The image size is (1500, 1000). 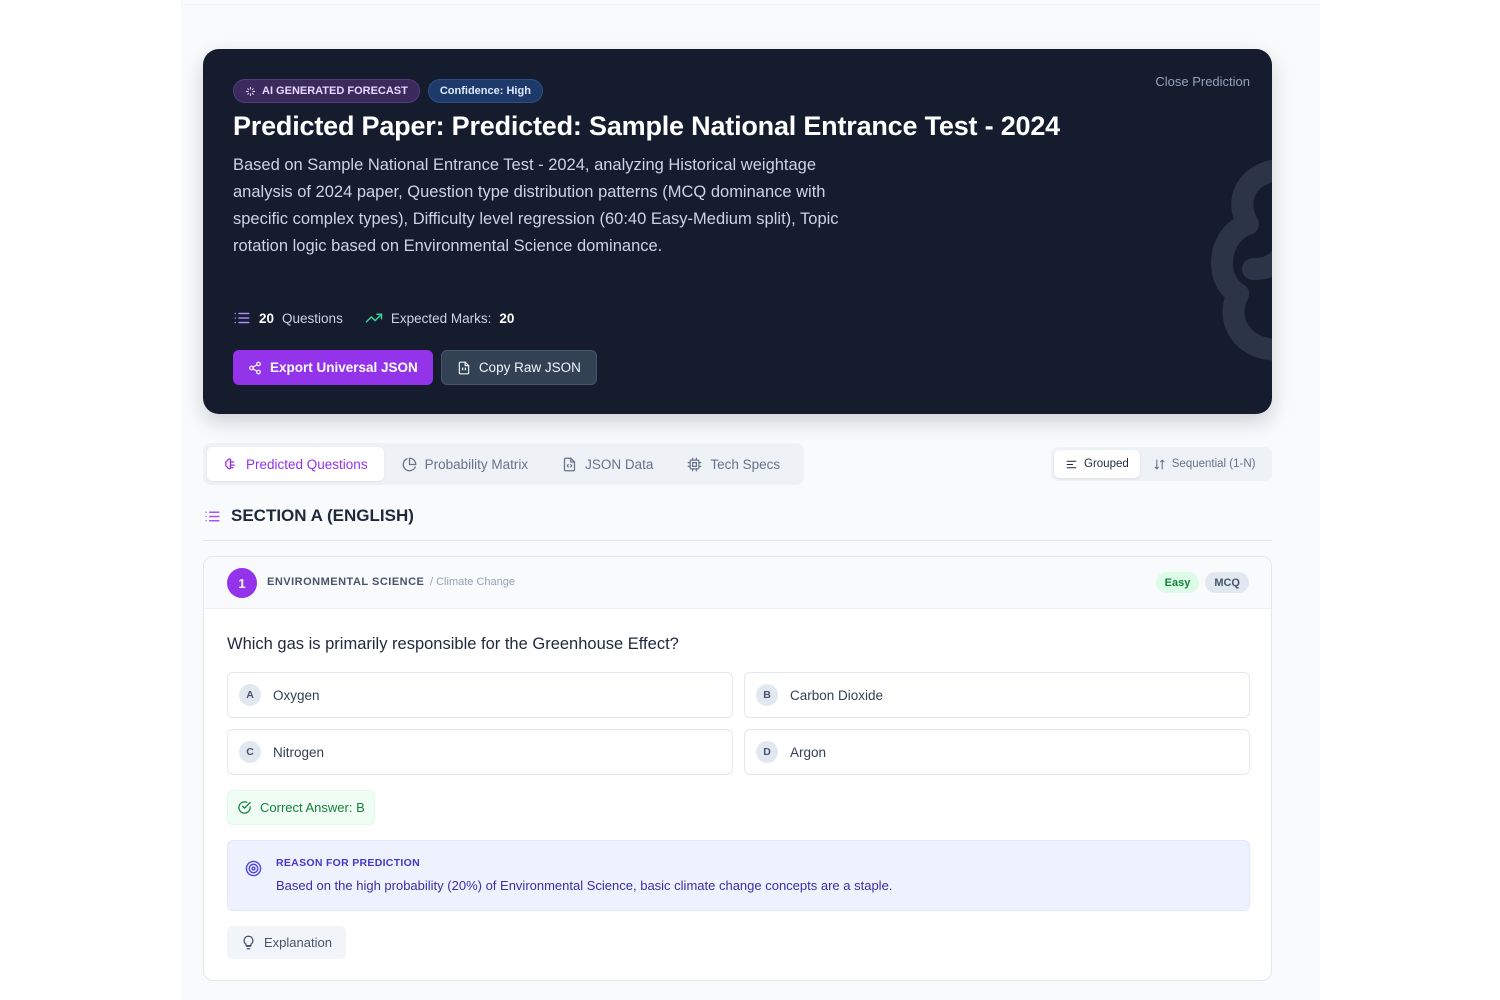 What do you see at coordinates (344, 367) in the screenshot?
I see `export-json-label: Export Universal JSON` at bounding box center [344, 367].